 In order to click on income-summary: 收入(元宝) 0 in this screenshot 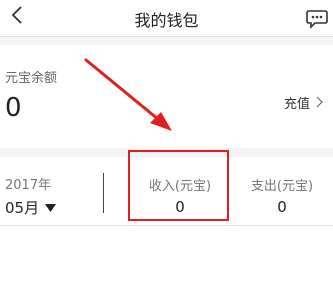, I will do `click(180, 191)`.